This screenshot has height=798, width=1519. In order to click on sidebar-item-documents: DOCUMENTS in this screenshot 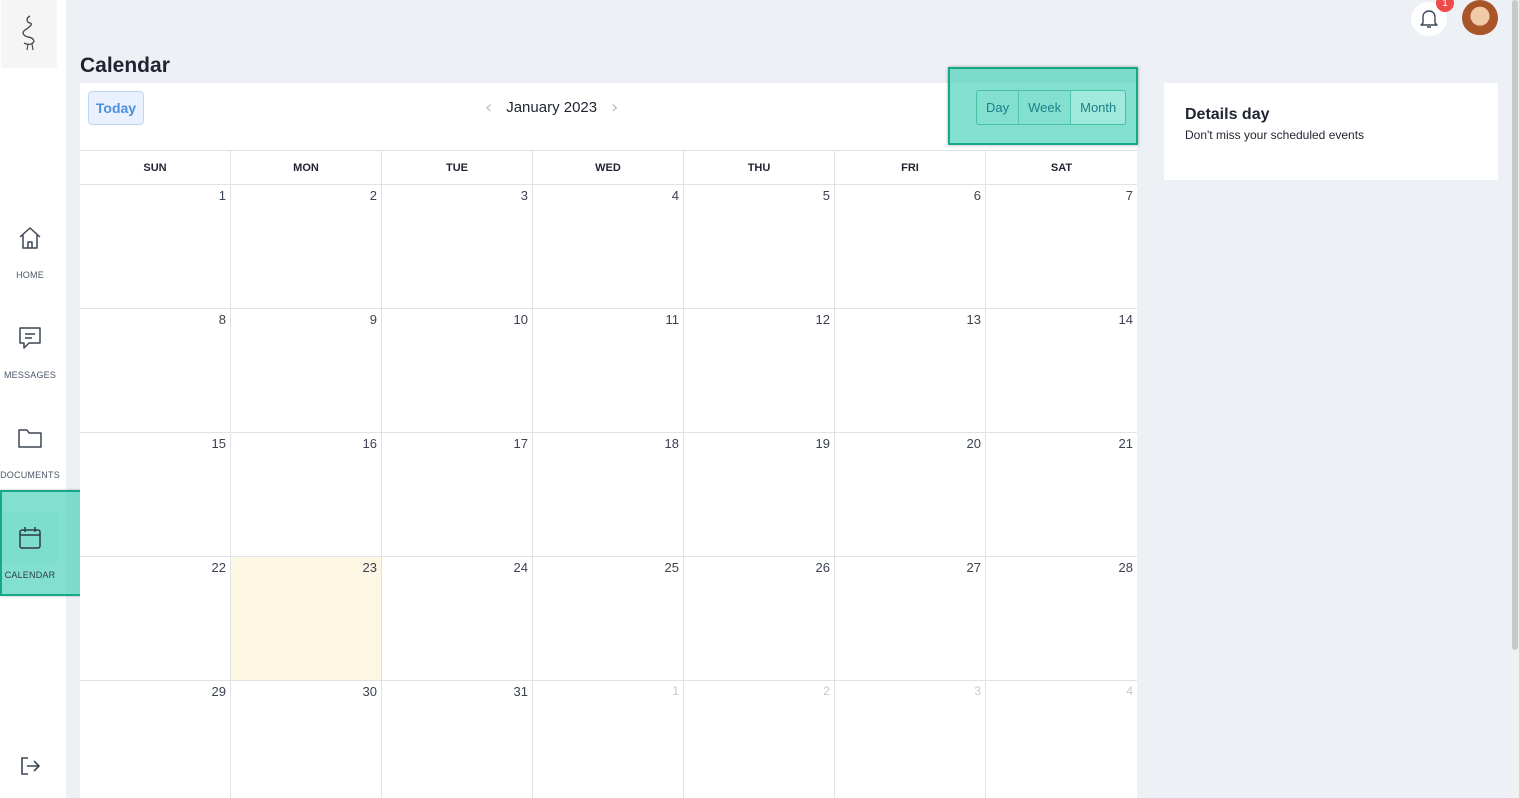, I will do `click(30, 446)`.